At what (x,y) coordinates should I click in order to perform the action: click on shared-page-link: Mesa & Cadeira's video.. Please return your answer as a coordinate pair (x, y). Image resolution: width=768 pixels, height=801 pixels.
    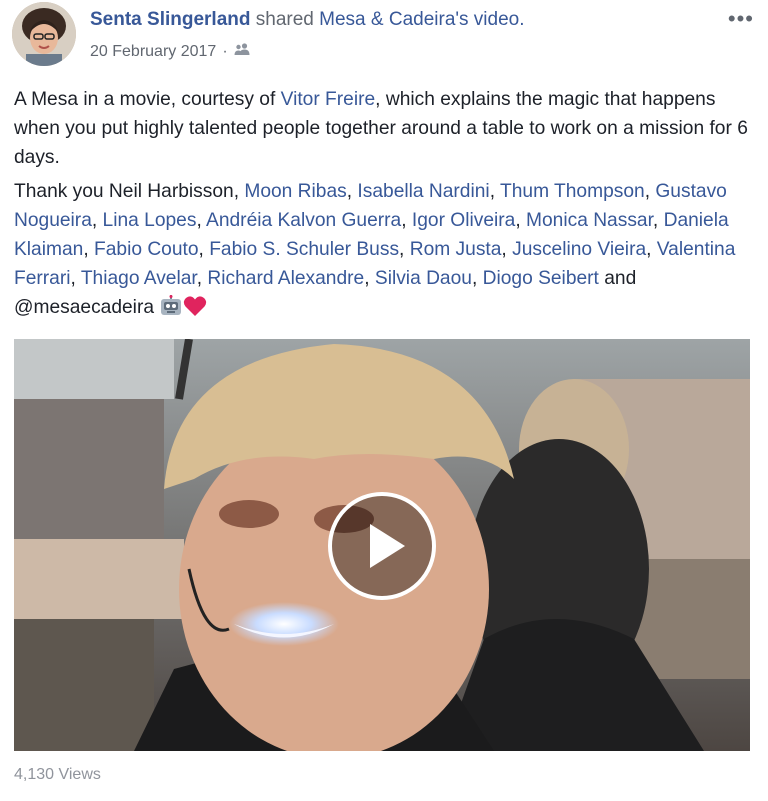
    Looking at the image, I should click on (421, 19).